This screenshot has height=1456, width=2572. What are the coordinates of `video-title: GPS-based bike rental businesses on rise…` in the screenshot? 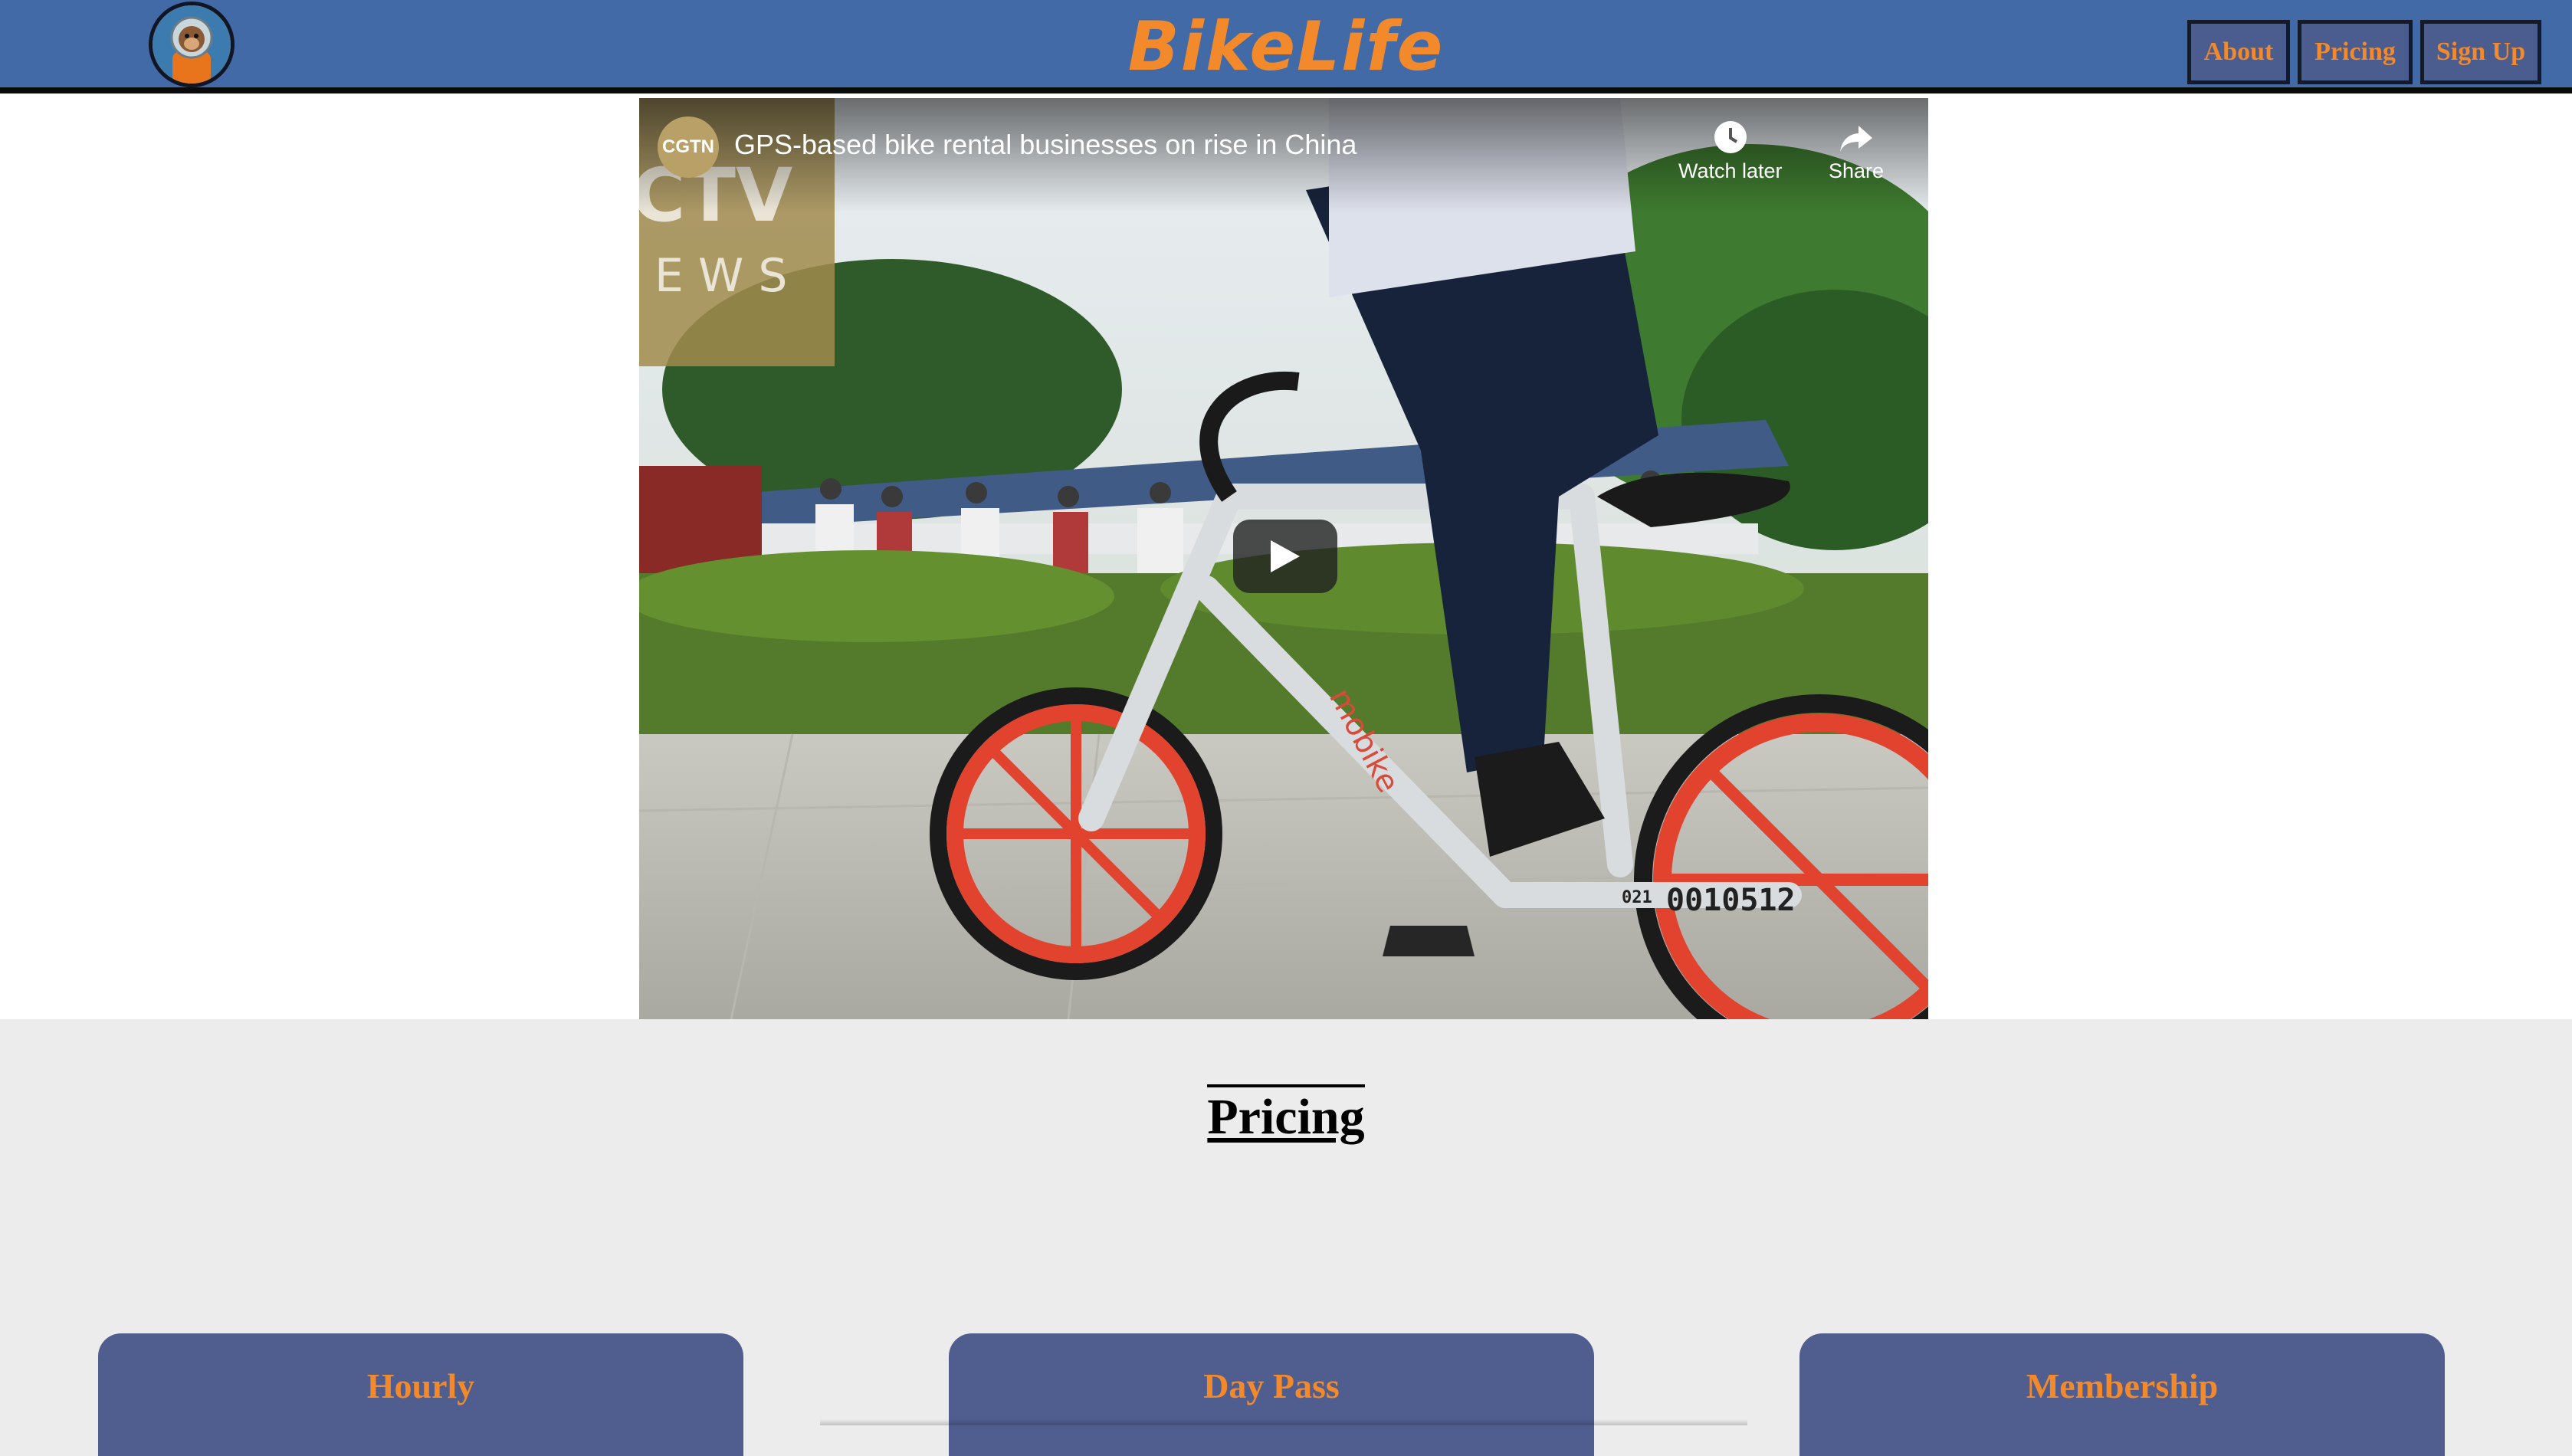 It's located at (1045, 145).